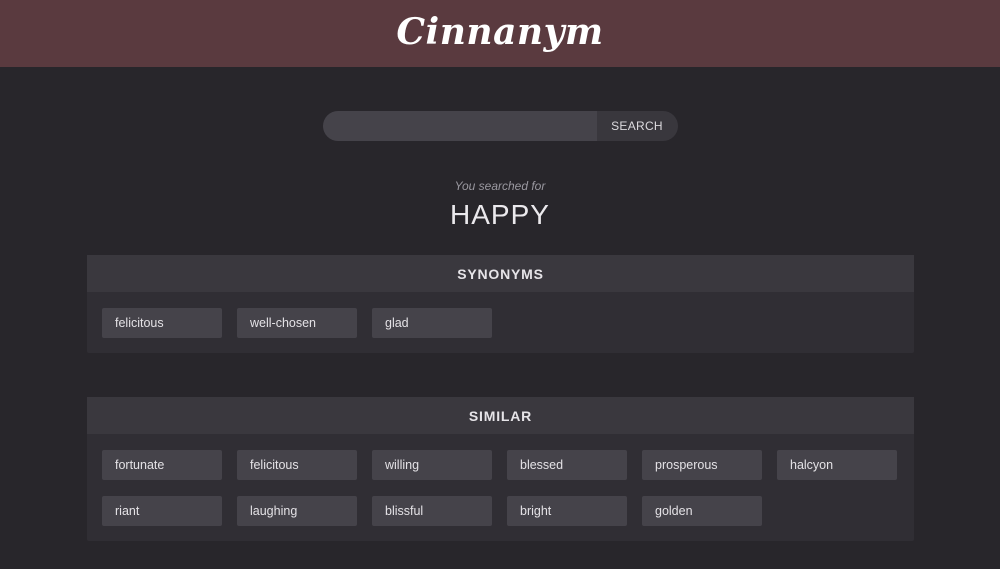 The width and height of the screenshot is (1000, 569). I want to click on synonym-chip: glad, so click(432, 323).